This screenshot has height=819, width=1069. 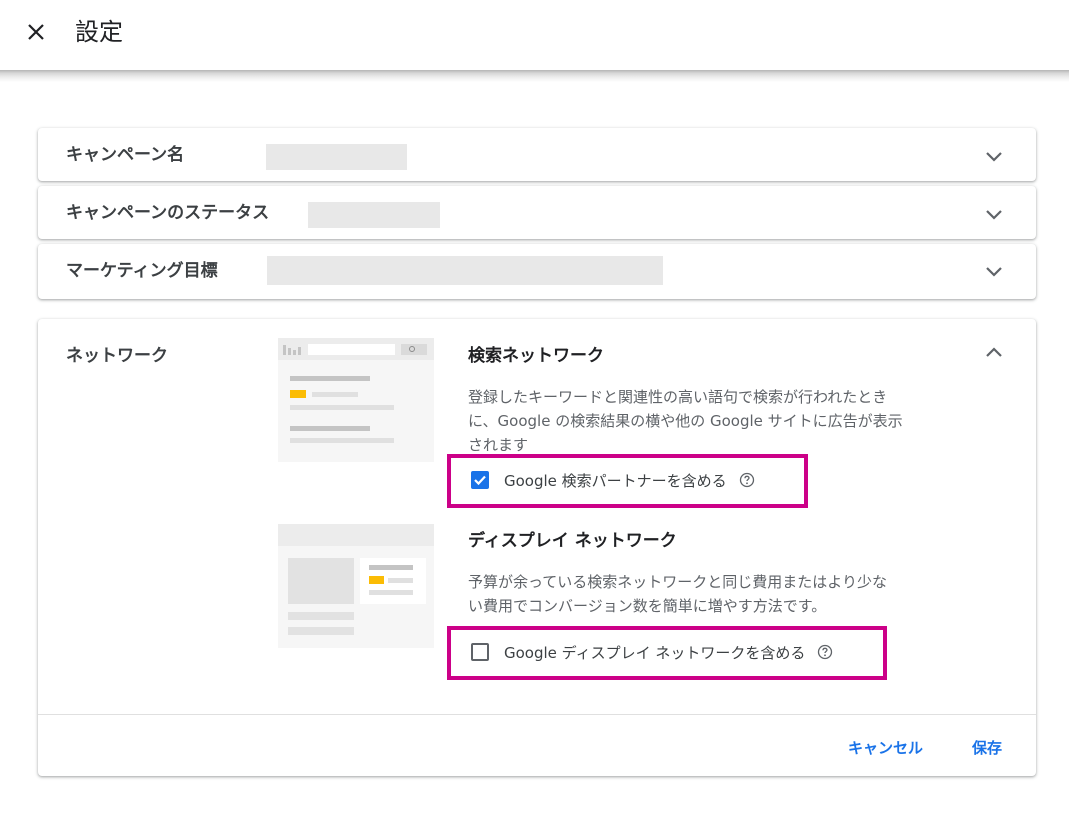 I want to click on close-button, so click(x=36, y=32).